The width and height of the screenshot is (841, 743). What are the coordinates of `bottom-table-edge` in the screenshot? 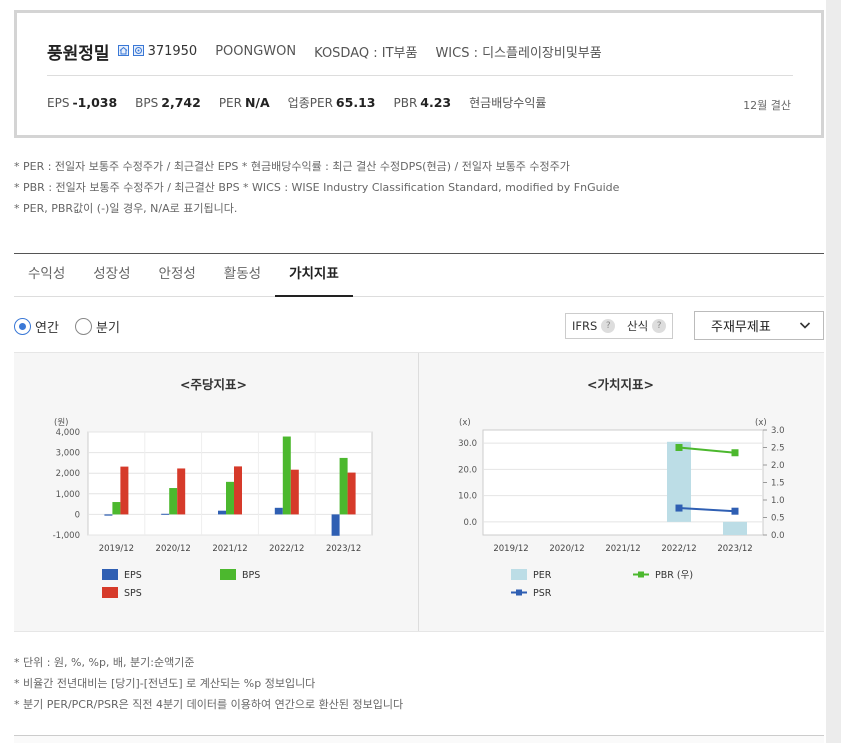 It's located at (419, 739).